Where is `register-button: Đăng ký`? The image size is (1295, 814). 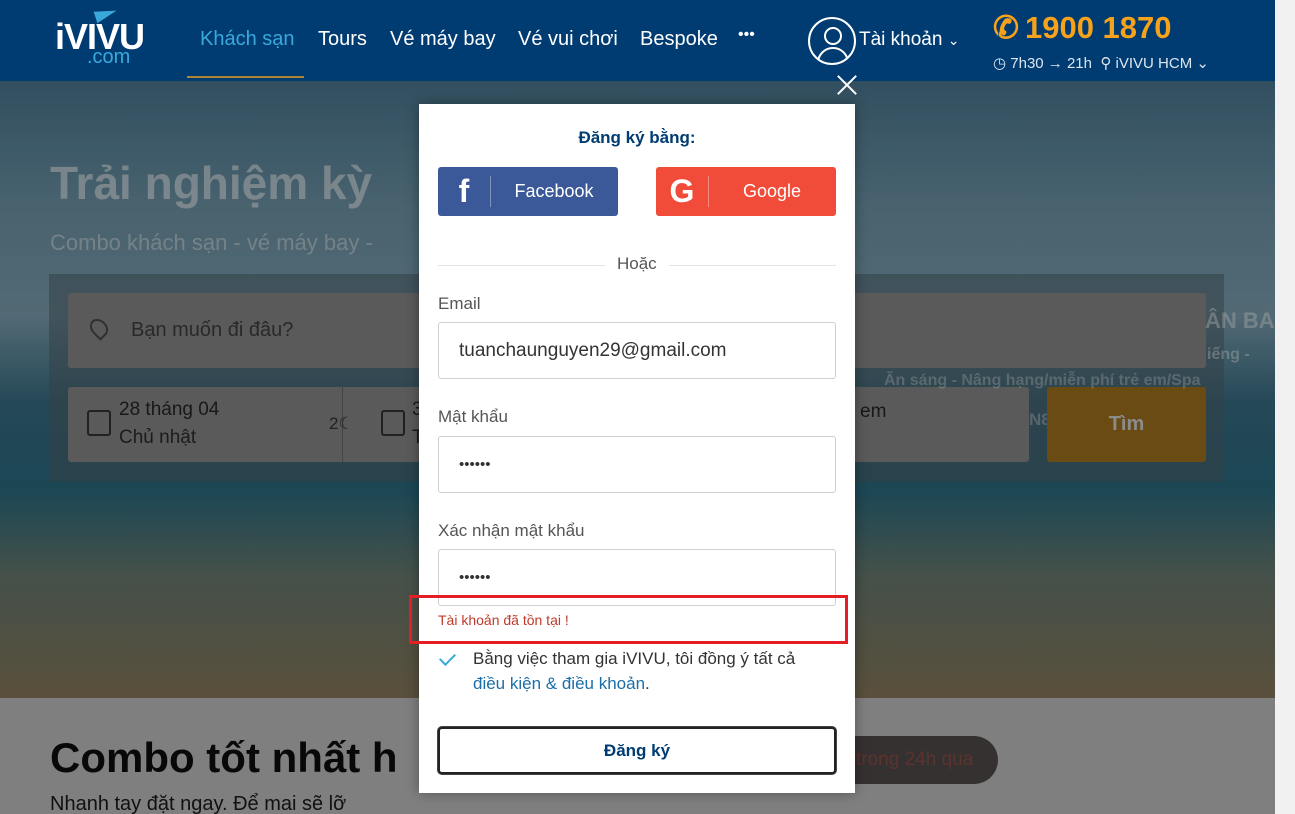
register-button: Đăng ký is located at coordinates (637, 750).